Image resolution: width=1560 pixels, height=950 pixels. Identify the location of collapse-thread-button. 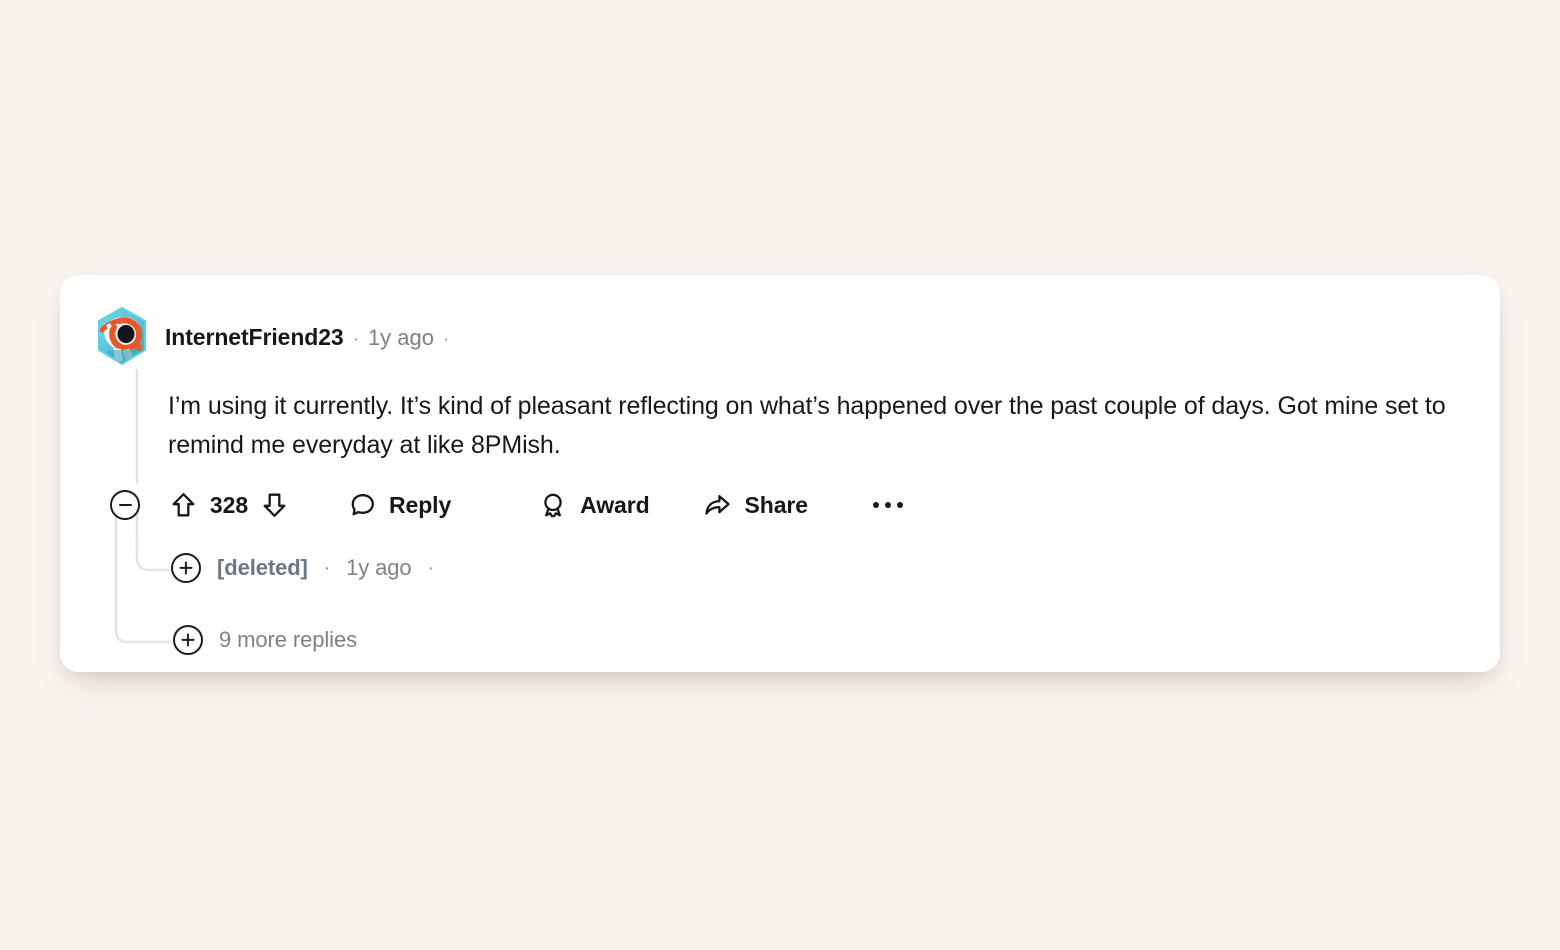
(125, 505).